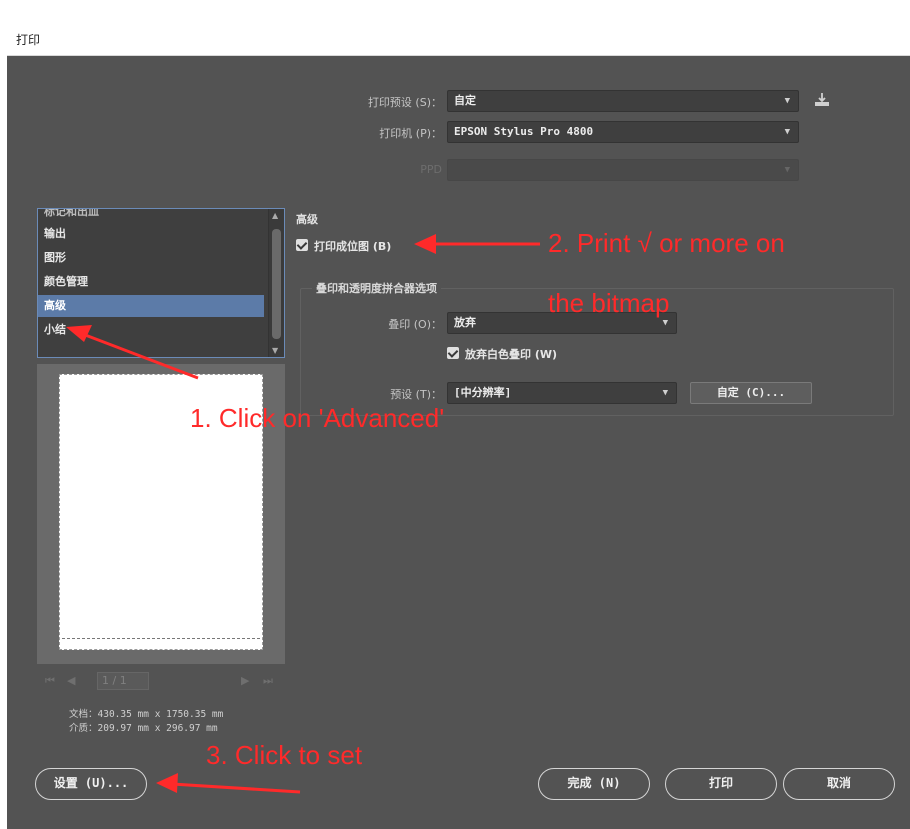  What do you see at coordinates (404, 102) in the screenshot?
I see `preset-label: 打印预设 (S)：` at bounding box center [404, 102].